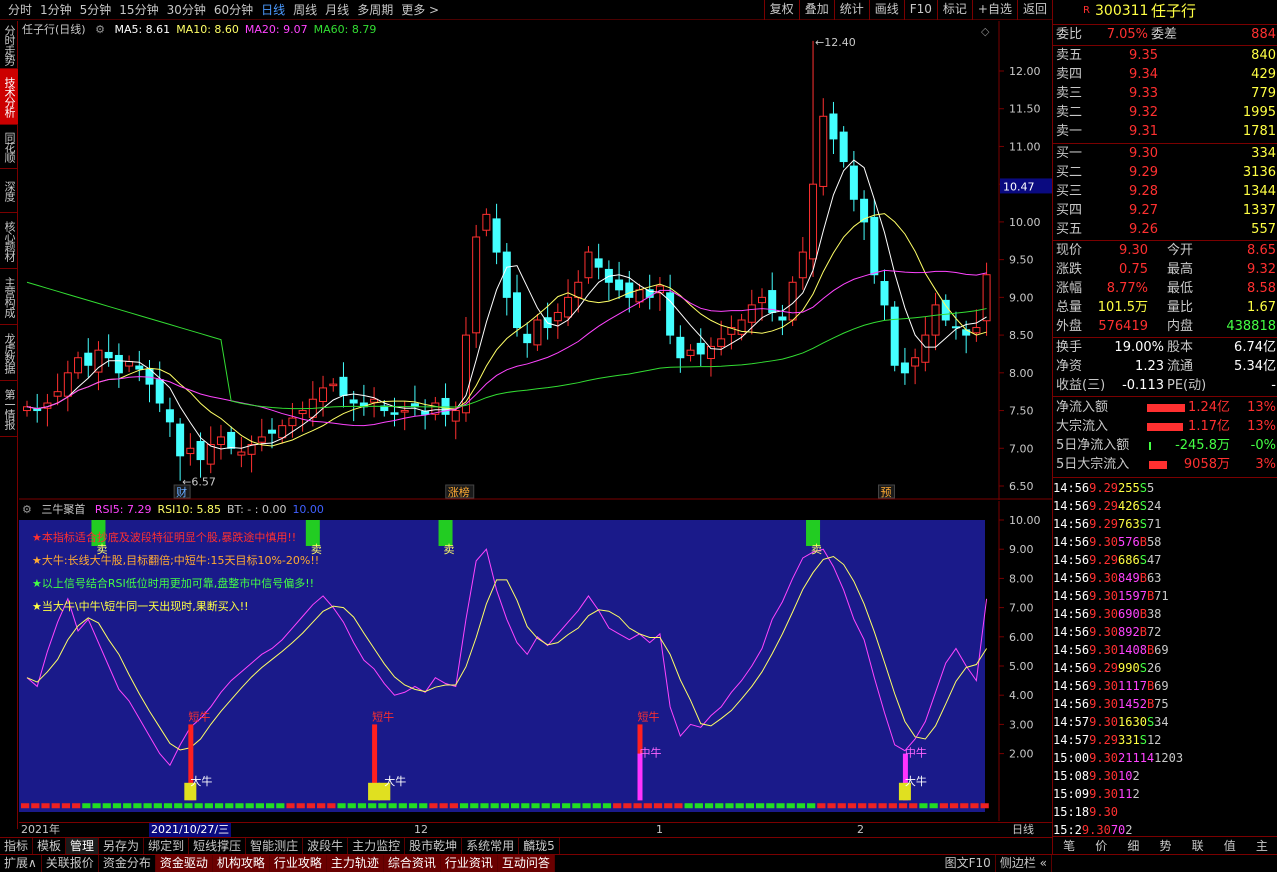 The height and width of the screenshot is (872, 1277). What do you see at coordinates (1169, 758) in the screenshot?
I see `tick-count: 1203` at bounding box center [1169, 758].